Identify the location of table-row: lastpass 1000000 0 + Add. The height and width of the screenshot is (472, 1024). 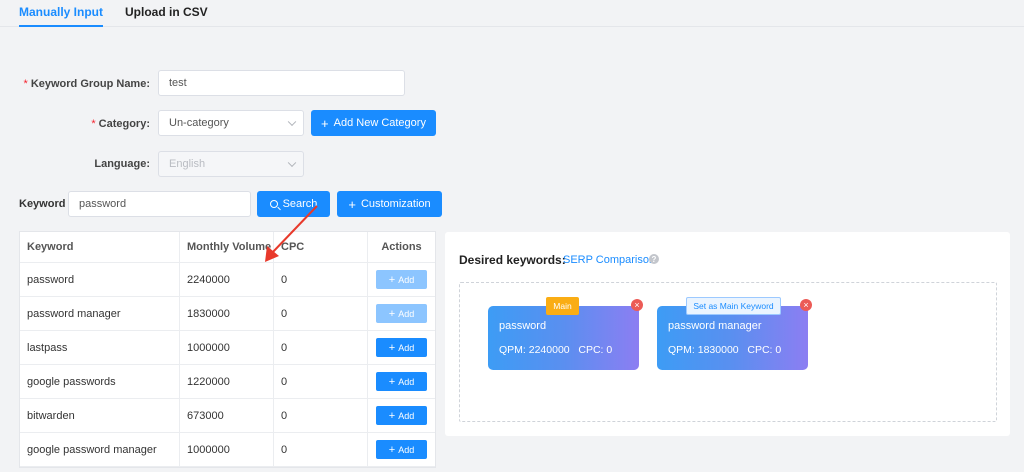
(227, 348).